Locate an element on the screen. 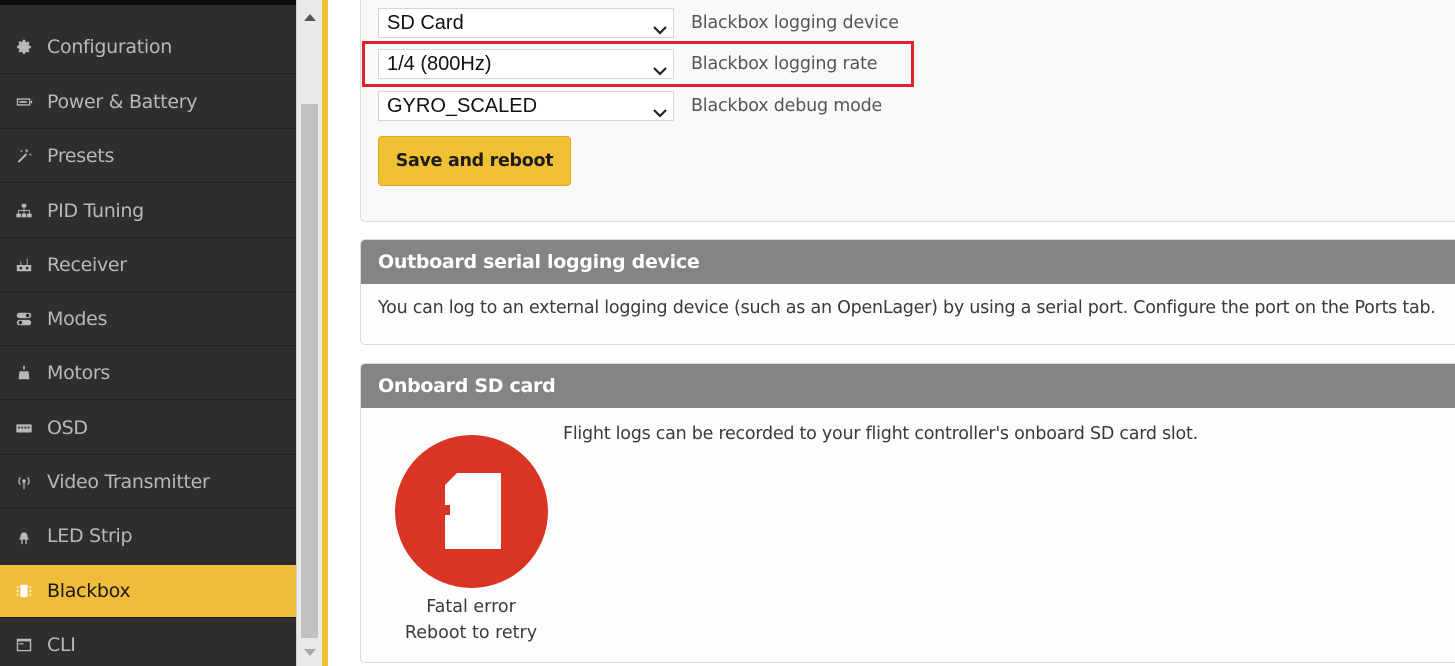  debug-mode-select: GYRO_SCALED is located at coordinates (526, 106).